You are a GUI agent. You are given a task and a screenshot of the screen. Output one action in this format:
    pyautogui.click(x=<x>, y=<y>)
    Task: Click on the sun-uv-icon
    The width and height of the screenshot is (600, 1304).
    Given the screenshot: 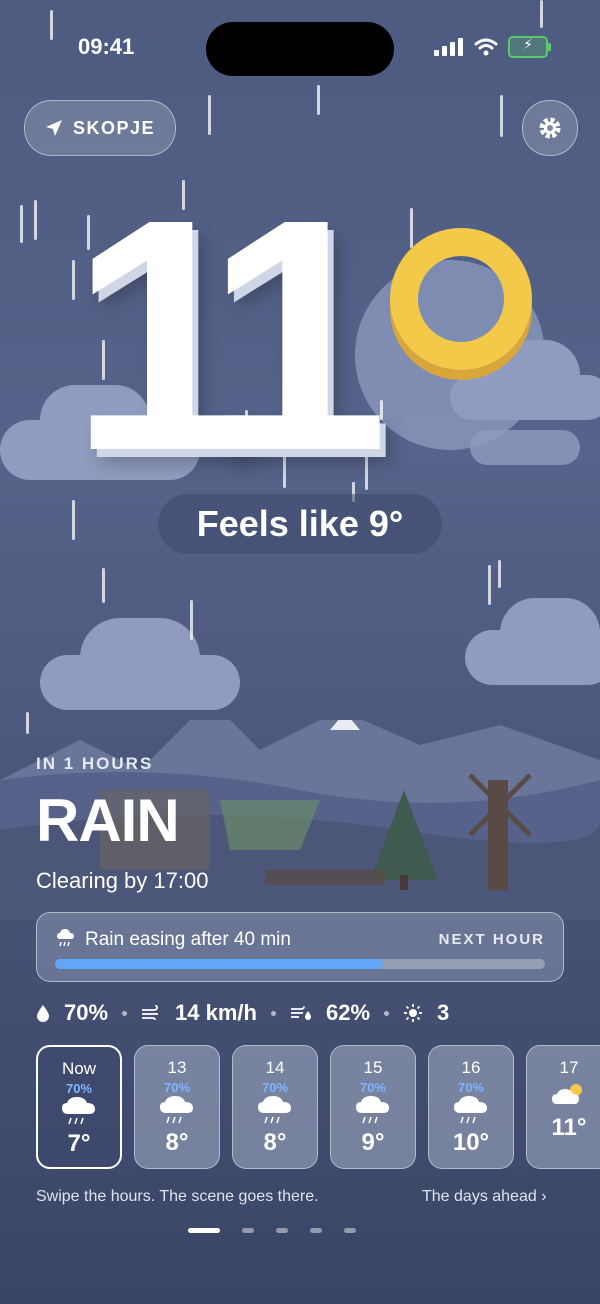 What is the action you would take?
    pyautogui.click(x=413, y=1013)
    